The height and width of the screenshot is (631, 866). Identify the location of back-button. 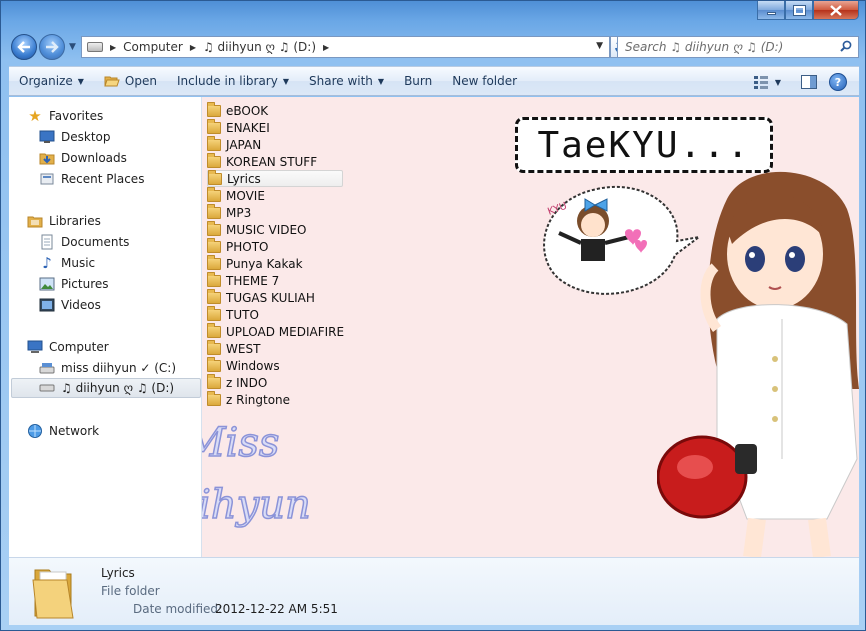
(24, 47).